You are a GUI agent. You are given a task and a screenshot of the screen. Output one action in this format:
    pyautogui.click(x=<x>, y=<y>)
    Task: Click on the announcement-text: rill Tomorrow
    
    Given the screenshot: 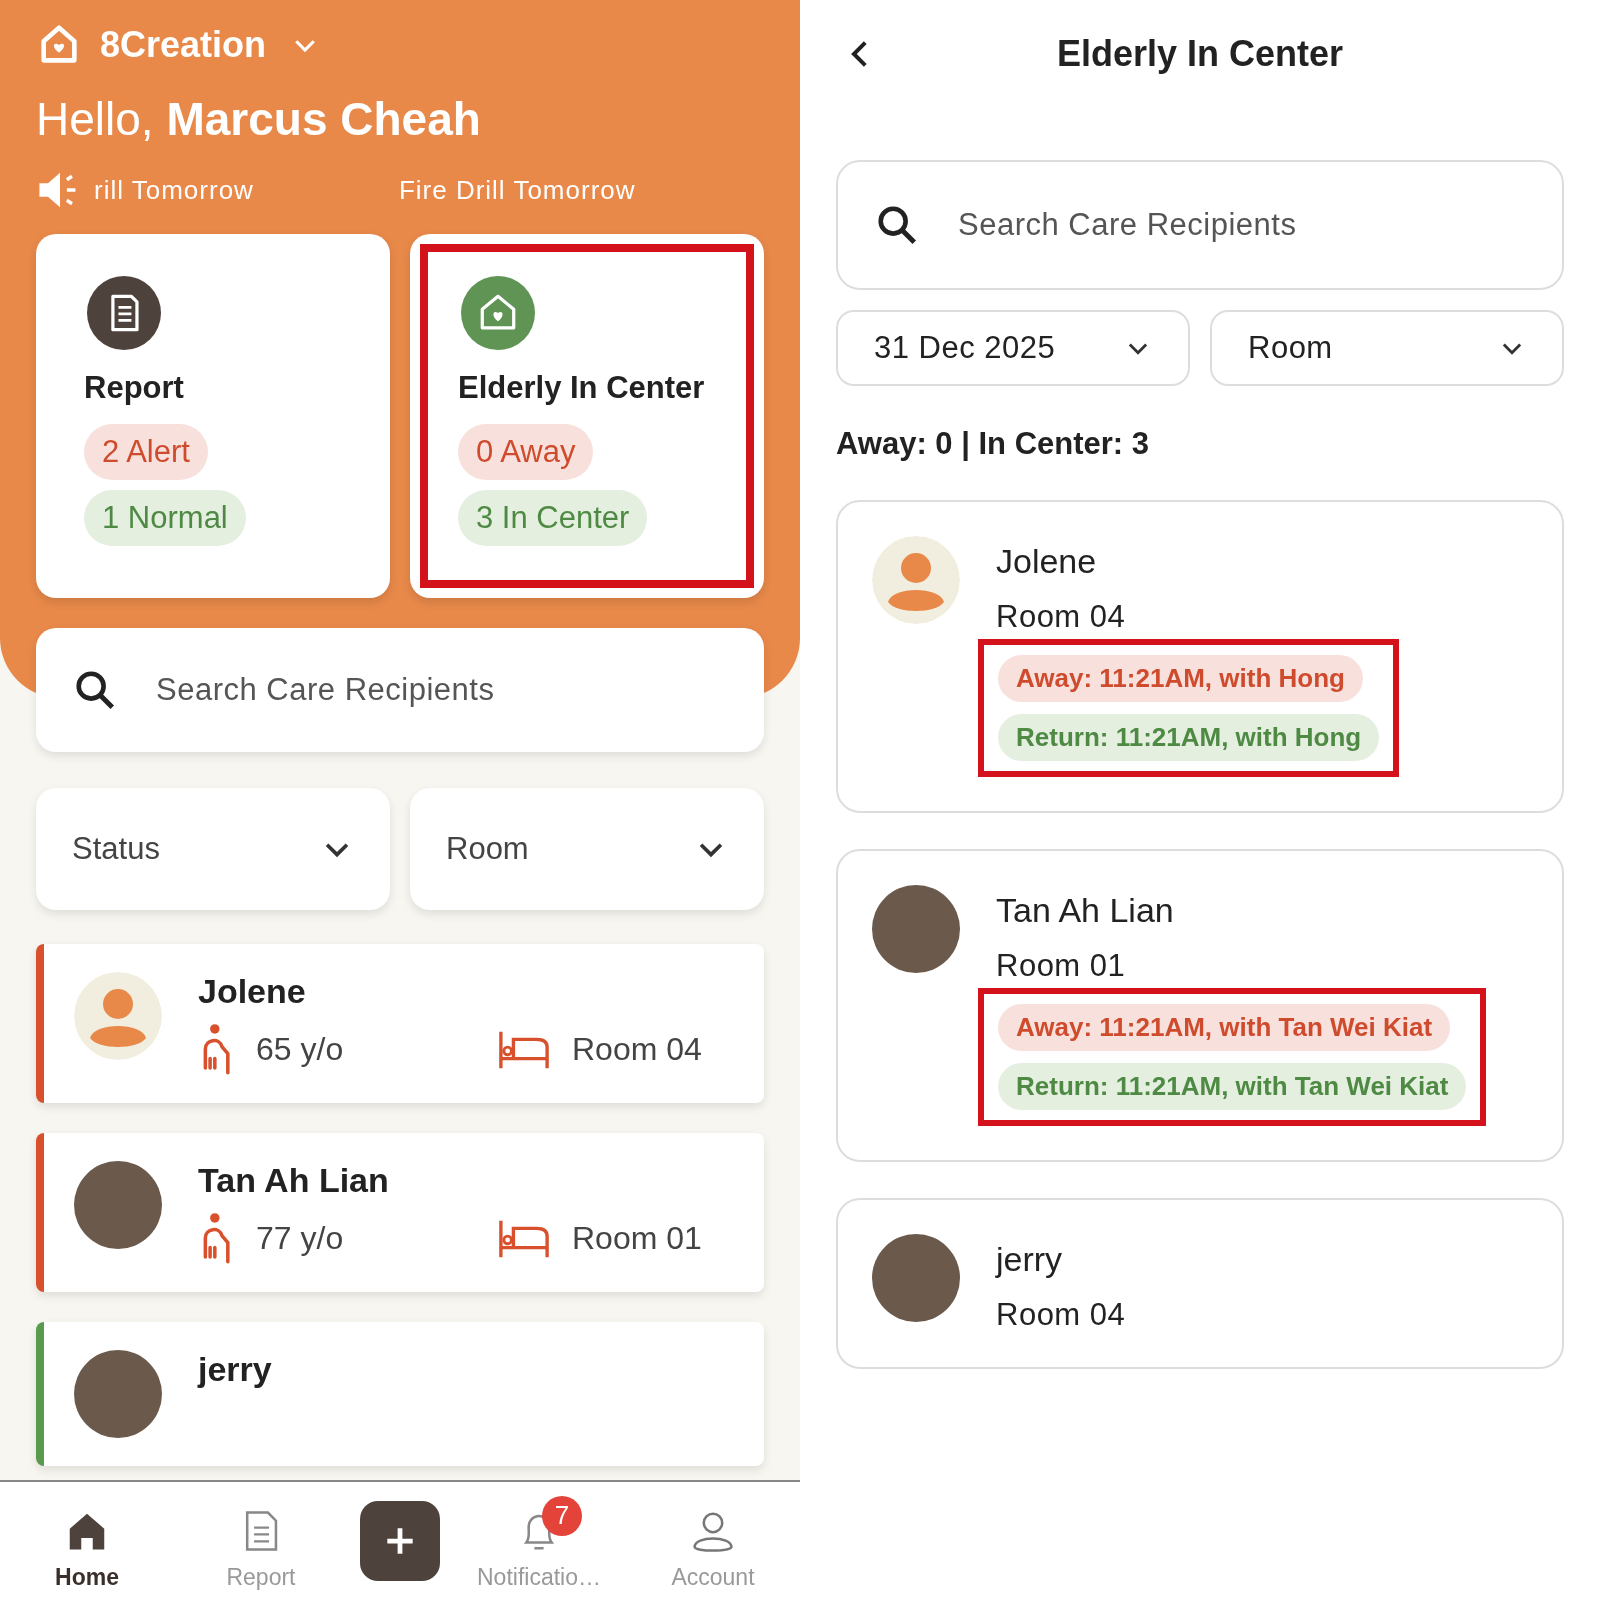 What is the action you would take?
    pyautogui.click(x=174, y=190)
    